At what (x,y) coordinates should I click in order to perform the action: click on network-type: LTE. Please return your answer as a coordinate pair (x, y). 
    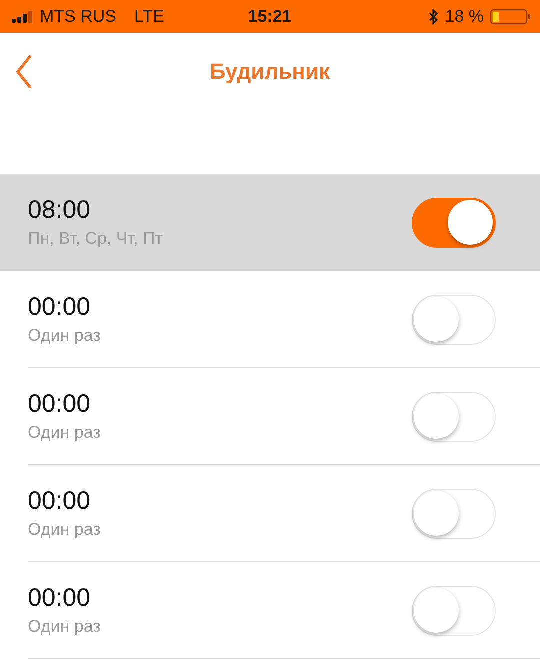
    Looking at the image, I should click on (149, 16).